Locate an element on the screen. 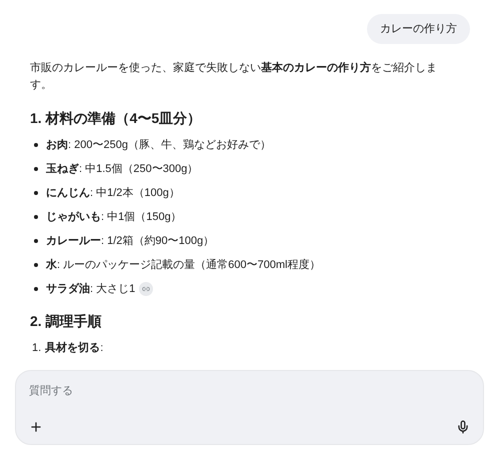 The image size is (500, 456). link-icon is located at coordinates (146, 289).